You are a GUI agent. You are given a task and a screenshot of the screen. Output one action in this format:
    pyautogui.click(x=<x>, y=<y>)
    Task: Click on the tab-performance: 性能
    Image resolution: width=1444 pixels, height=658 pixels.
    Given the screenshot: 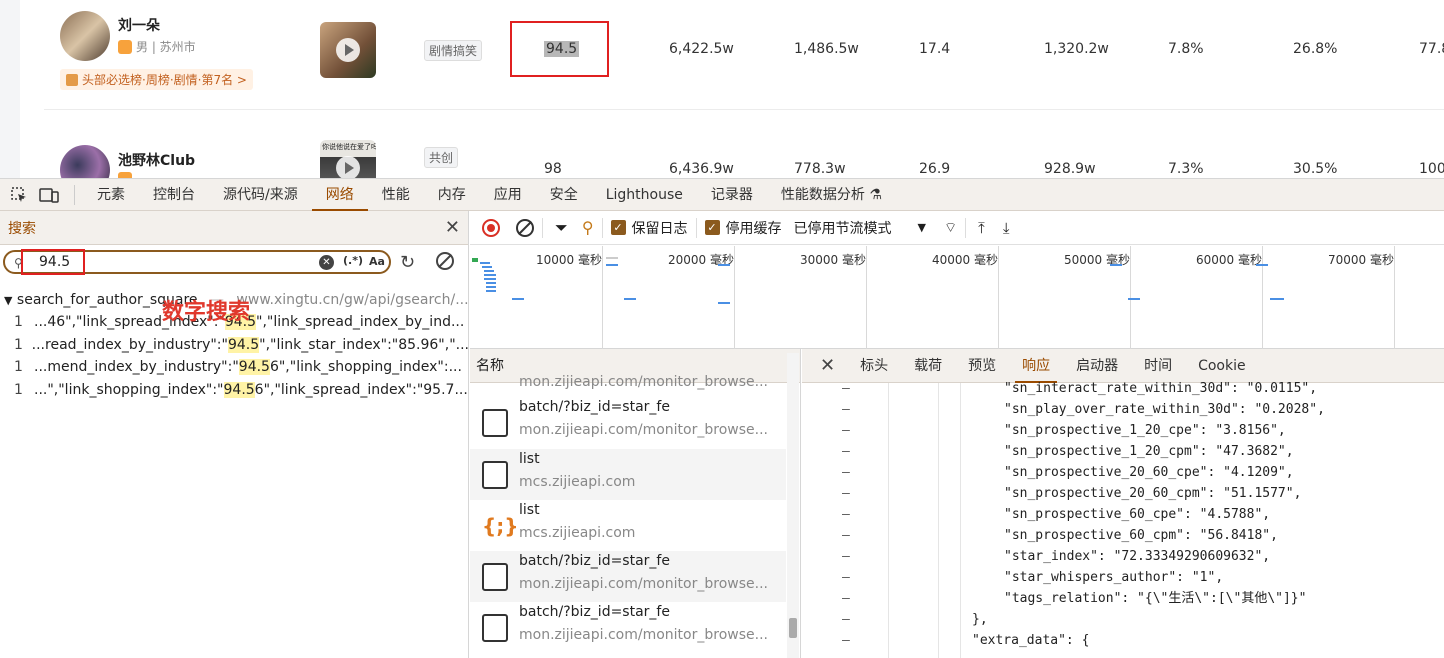 What is the action you would take?
    pyautogui.click(x=396, y=195)
    